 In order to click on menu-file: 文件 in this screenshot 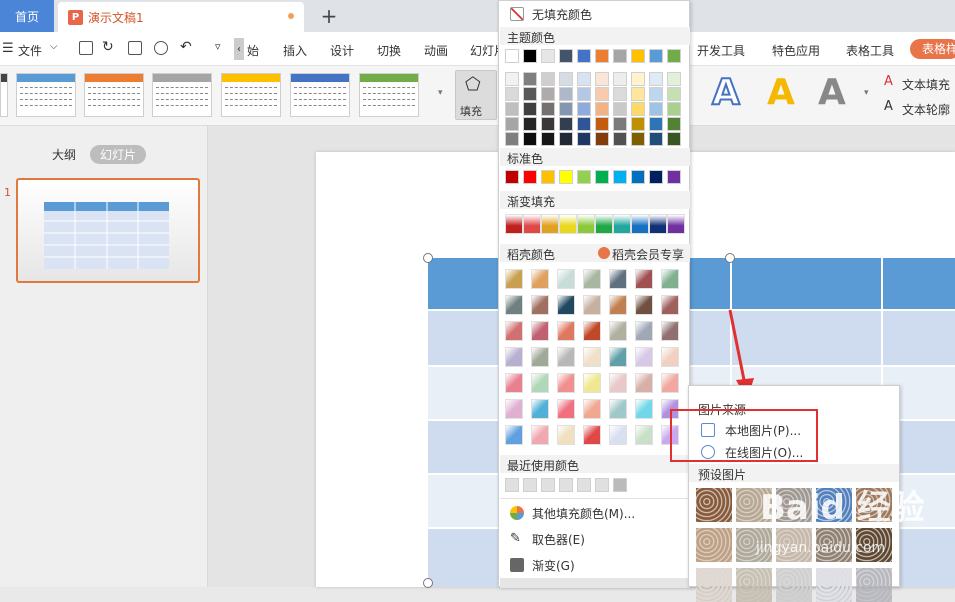, I will do `click(30, 50)`.